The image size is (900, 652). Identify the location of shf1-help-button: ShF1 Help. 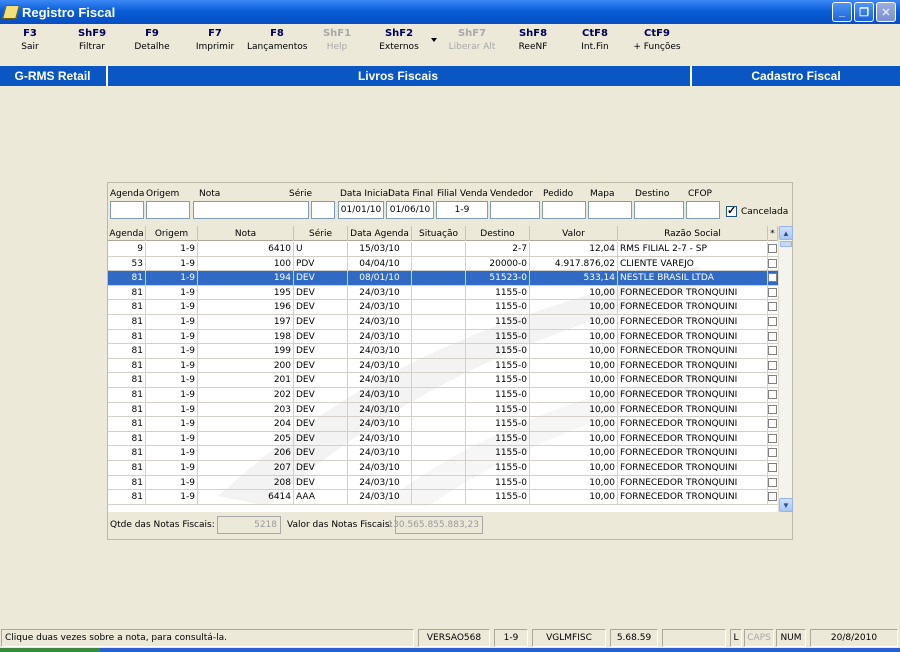
(337, 40).